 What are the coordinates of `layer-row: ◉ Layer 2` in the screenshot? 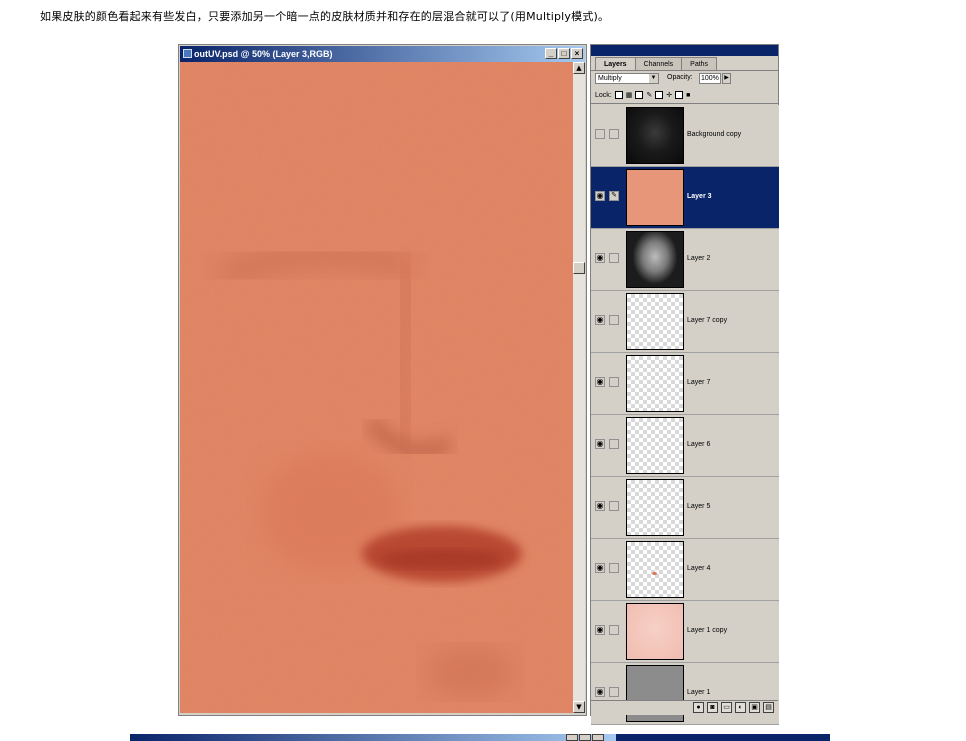 It's located at (685, 260).